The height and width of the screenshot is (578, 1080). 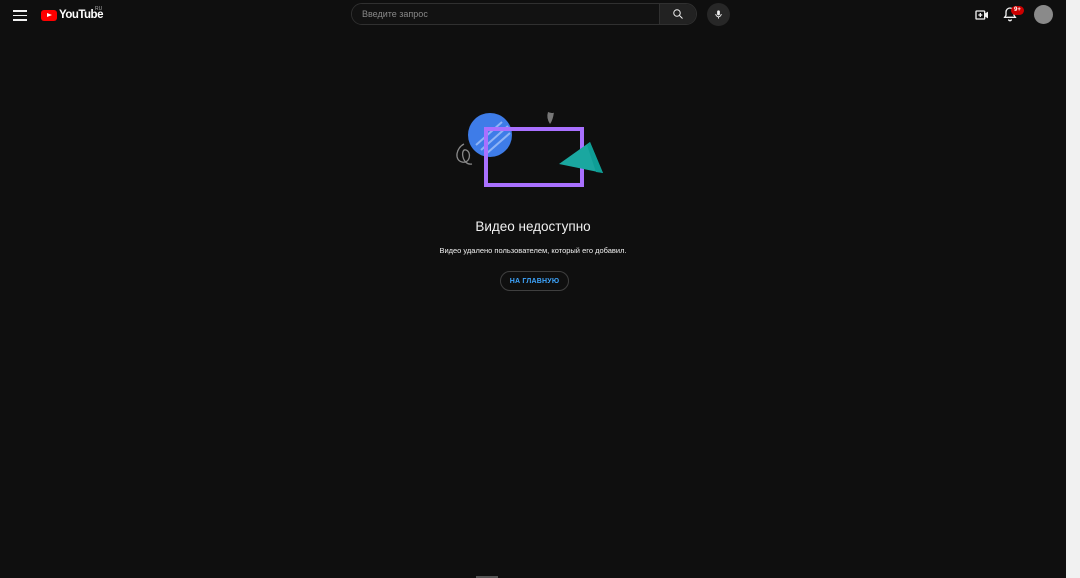 I want to click on search-input, so click(x=505, y=14).